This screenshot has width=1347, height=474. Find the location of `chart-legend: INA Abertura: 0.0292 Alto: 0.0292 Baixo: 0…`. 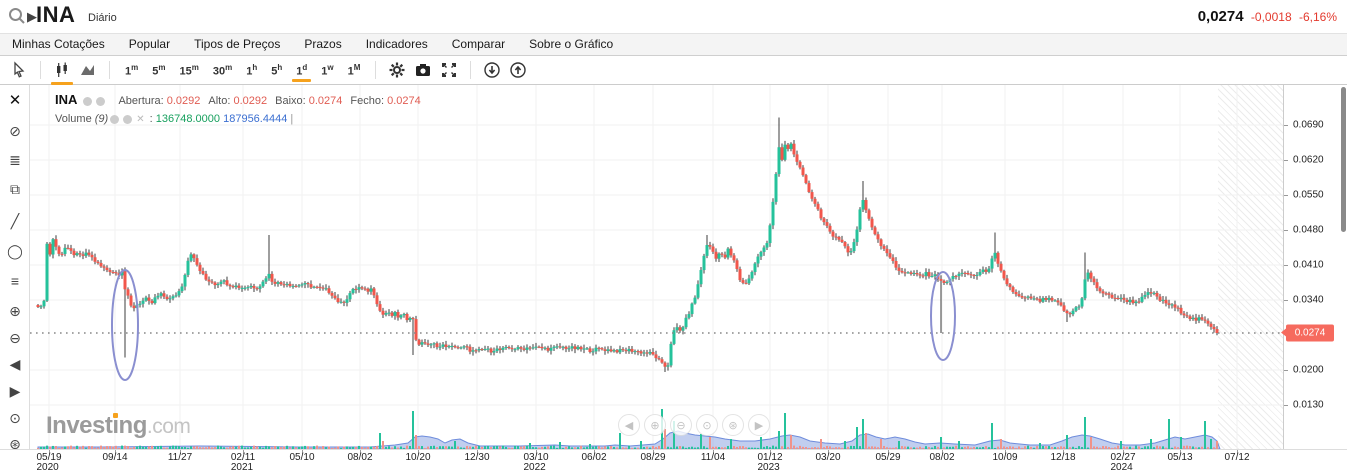

chart-legend: INA Abertura: 0.0292 Alto: 0.0292 Baixo: 0… is located at coordinates (238, 108).